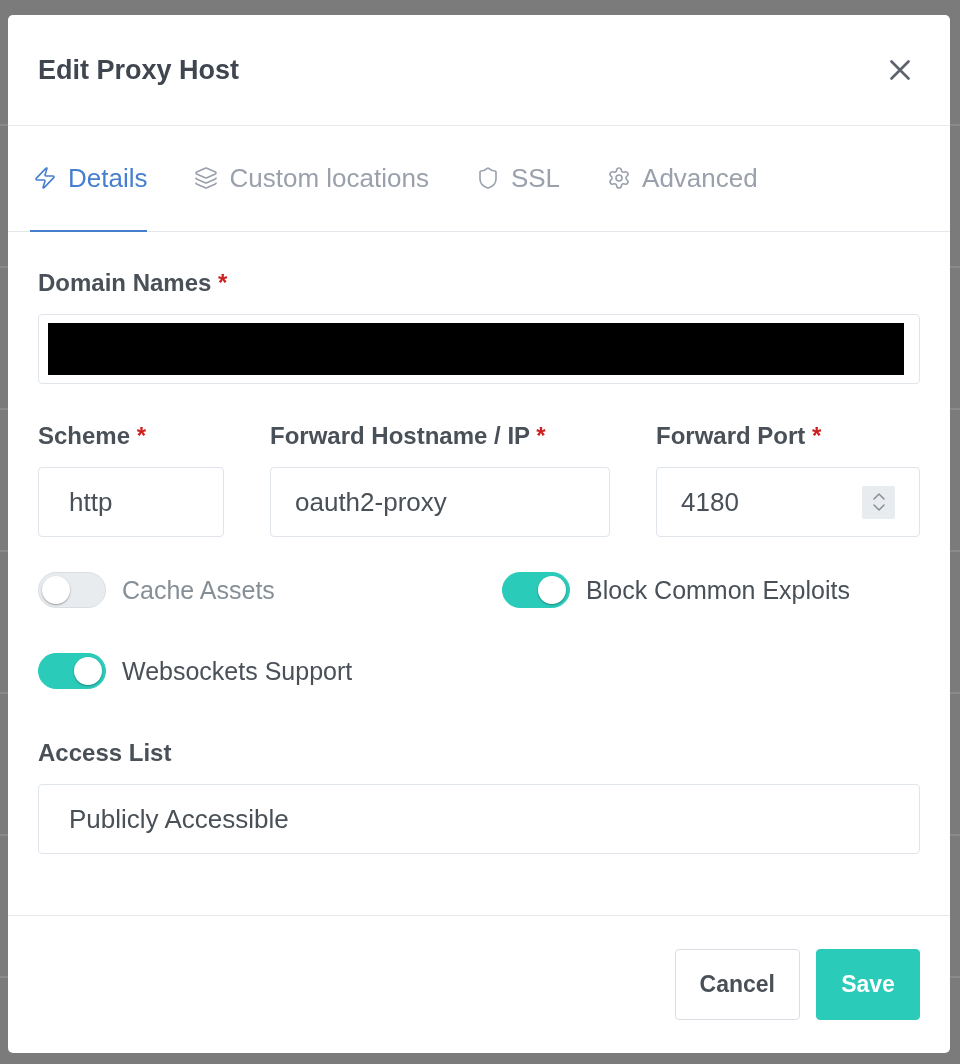 The width and height of the screenshot is (960, 1064). I want to click on number-field: 4180, so click(788, 502).